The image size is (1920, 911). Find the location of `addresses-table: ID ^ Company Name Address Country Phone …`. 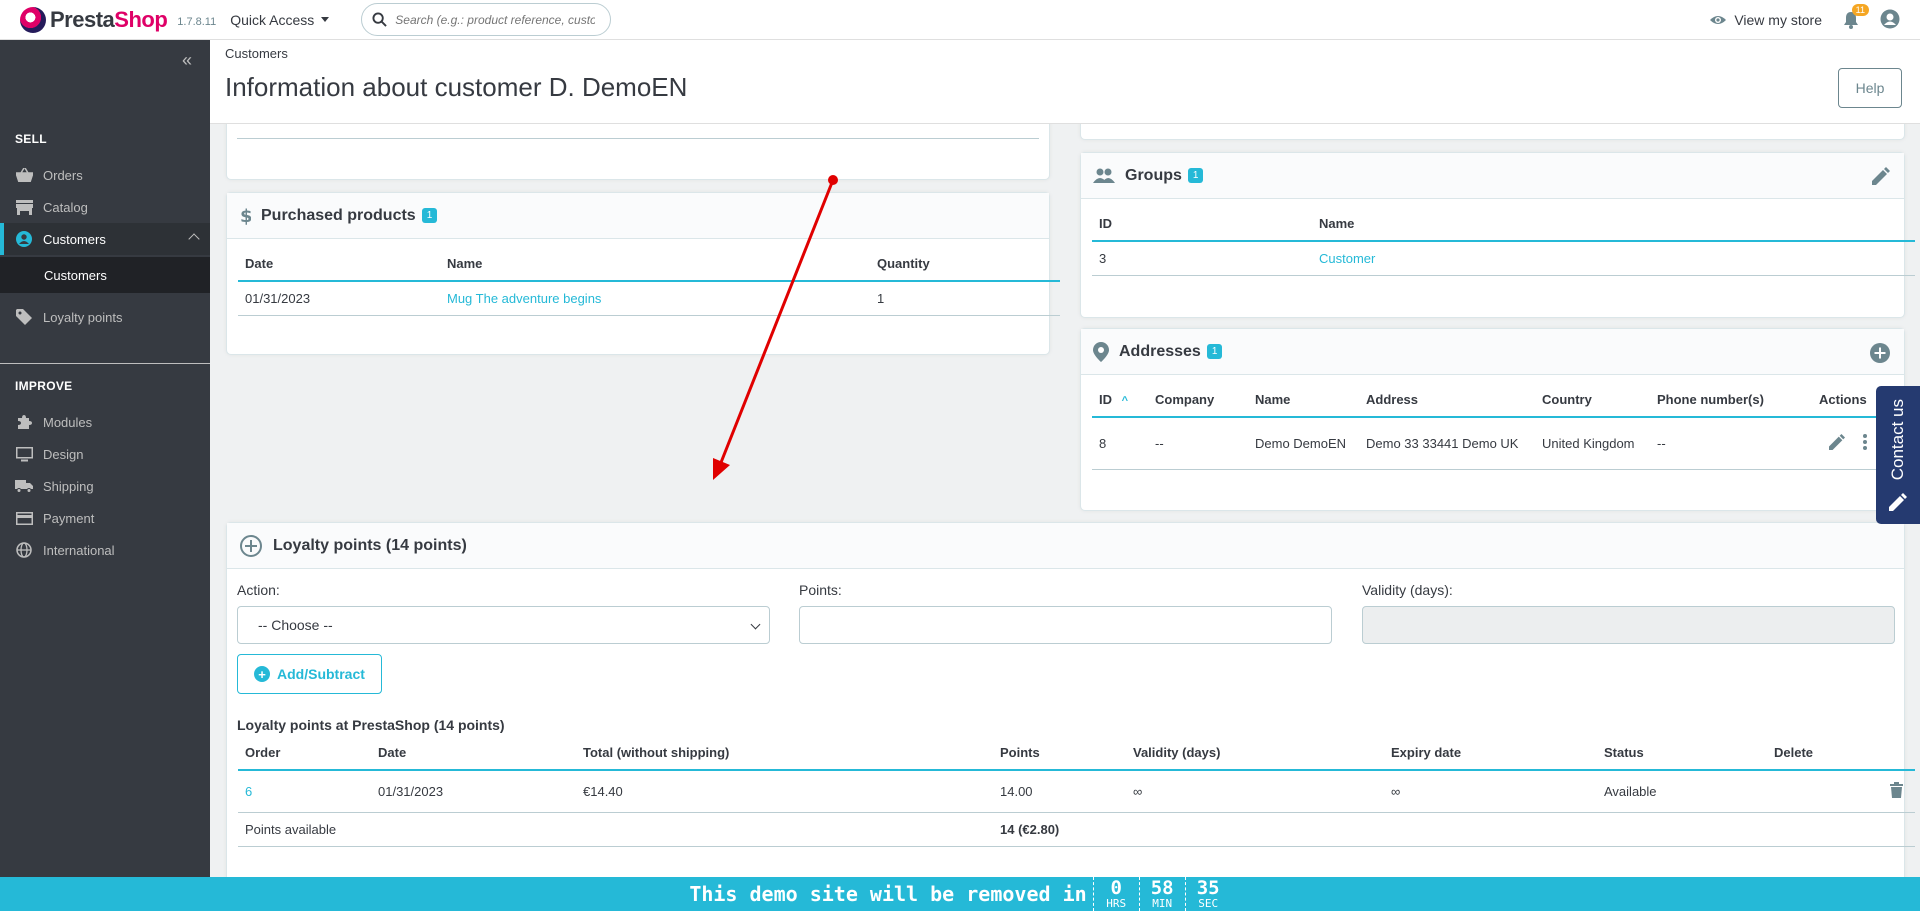

addresses-table: ID ^ Company Name Address Country Phone … is located at coordinates (1503, 426).